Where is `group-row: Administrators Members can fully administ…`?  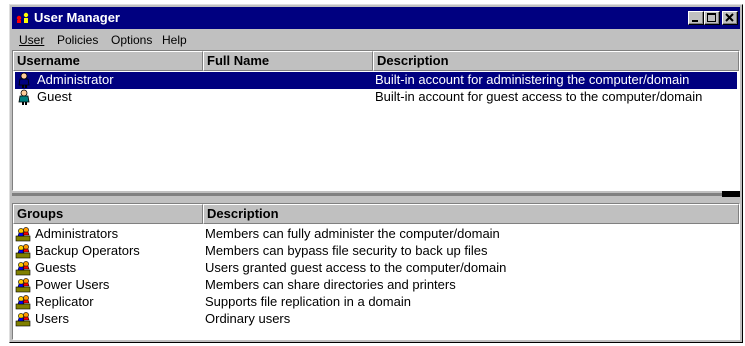 group-row: Administrators Members can fully administ… is located at coordinates (376, 234).